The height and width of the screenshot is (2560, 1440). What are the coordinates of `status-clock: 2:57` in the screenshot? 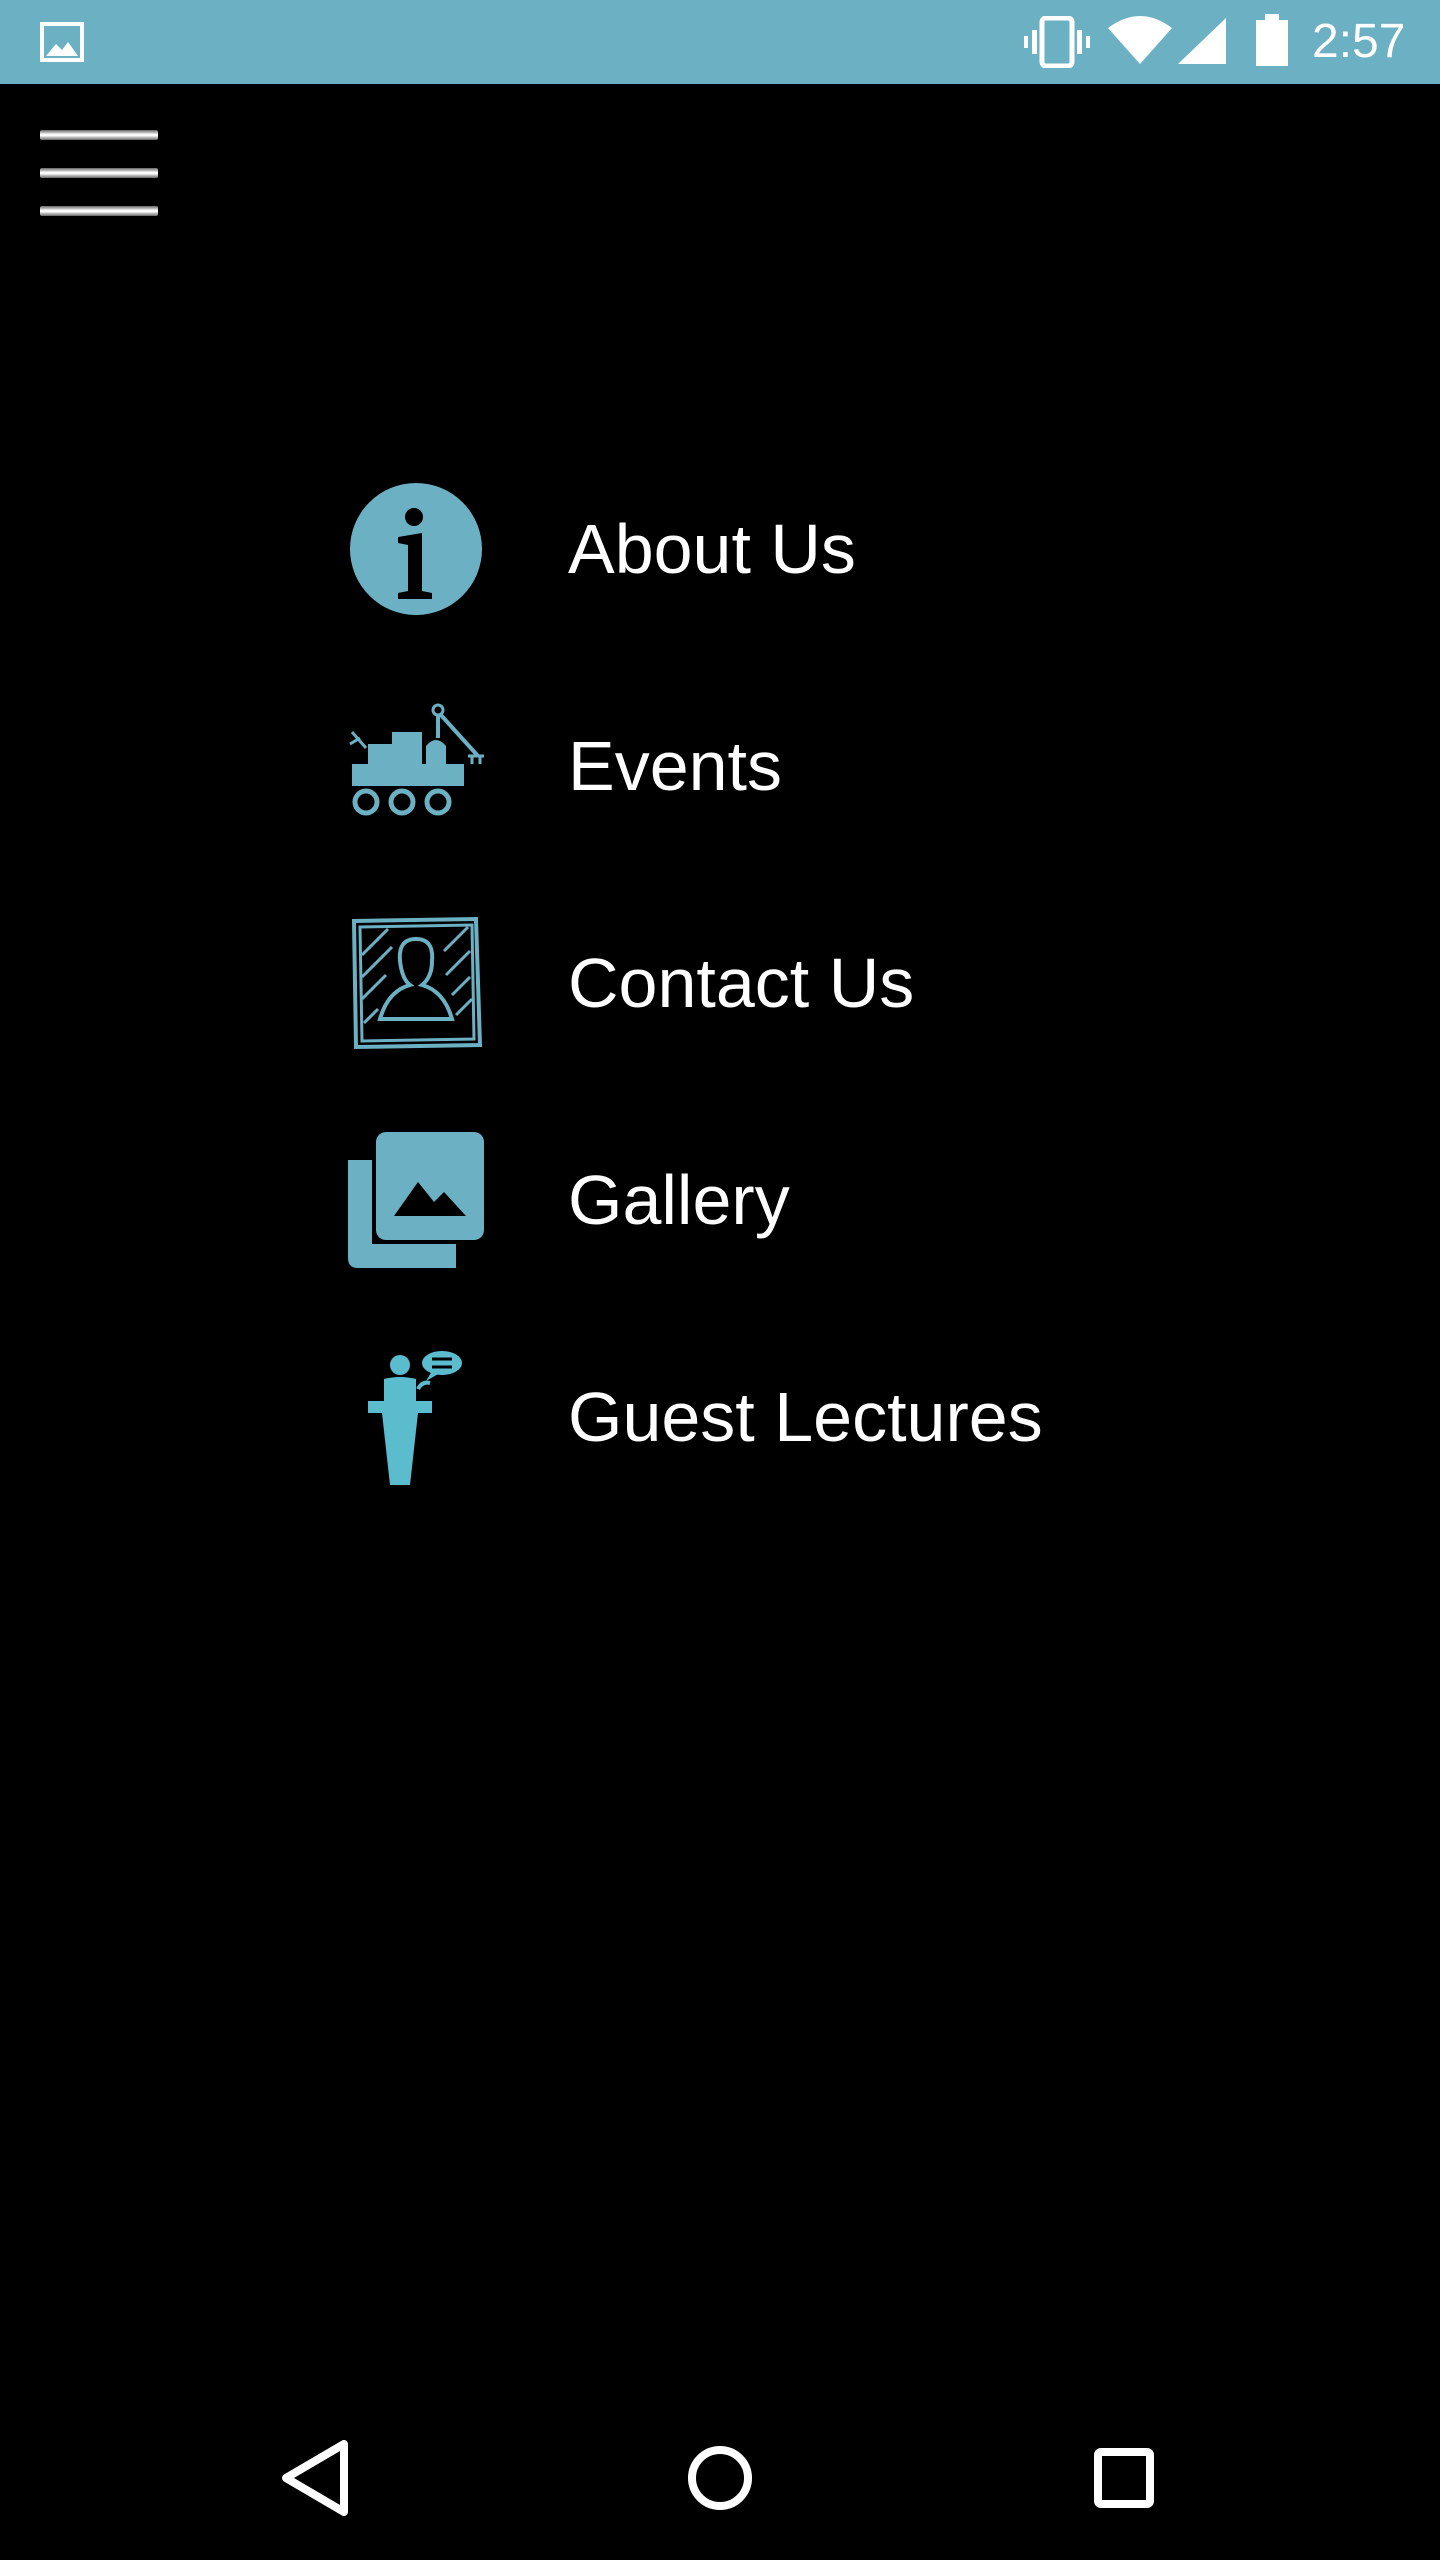 It's located at (1359, 41).